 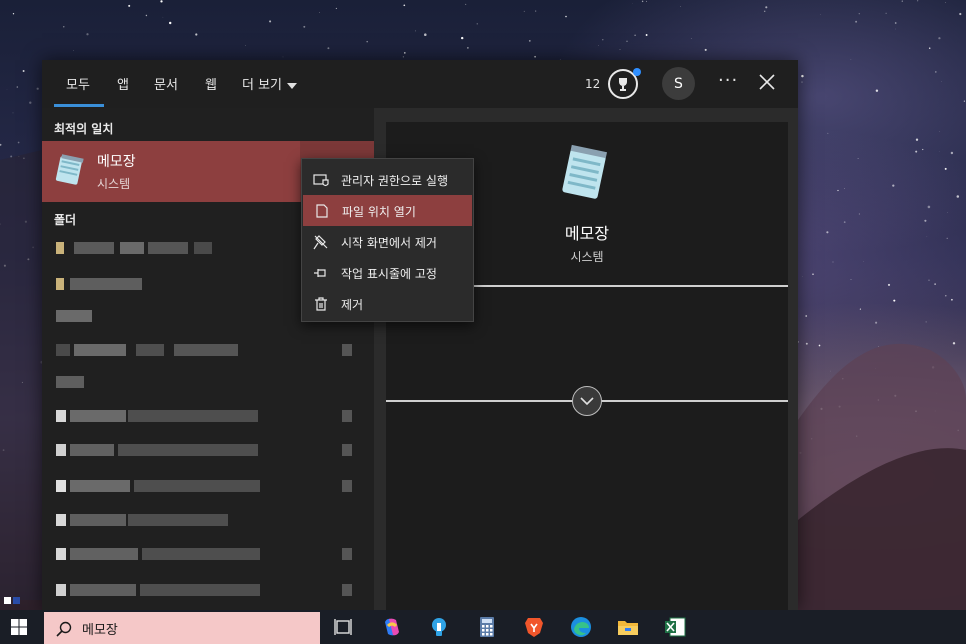 What do you see at coordinates (678, 83) in the screenshot?
I see `user-avatar: S` at bounding box center [678, 83].